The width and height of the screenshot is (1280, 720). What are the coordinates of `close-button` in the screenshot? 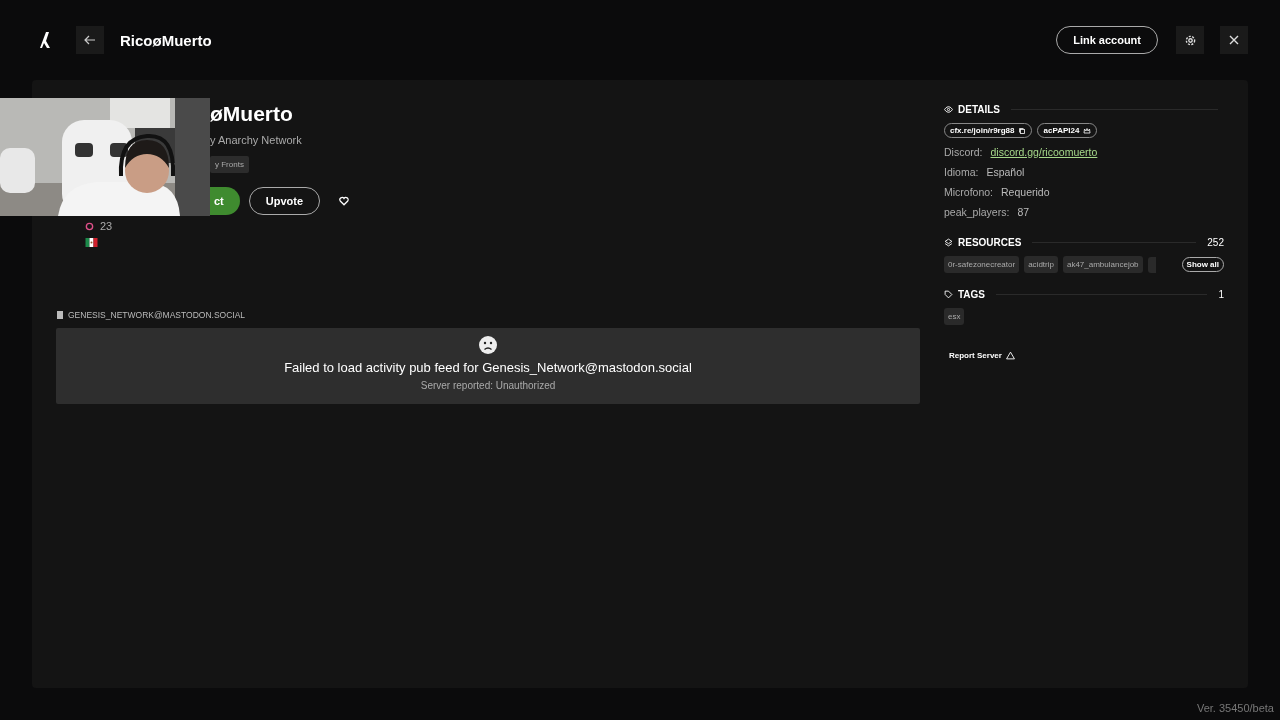 It's located at (1234, 40).